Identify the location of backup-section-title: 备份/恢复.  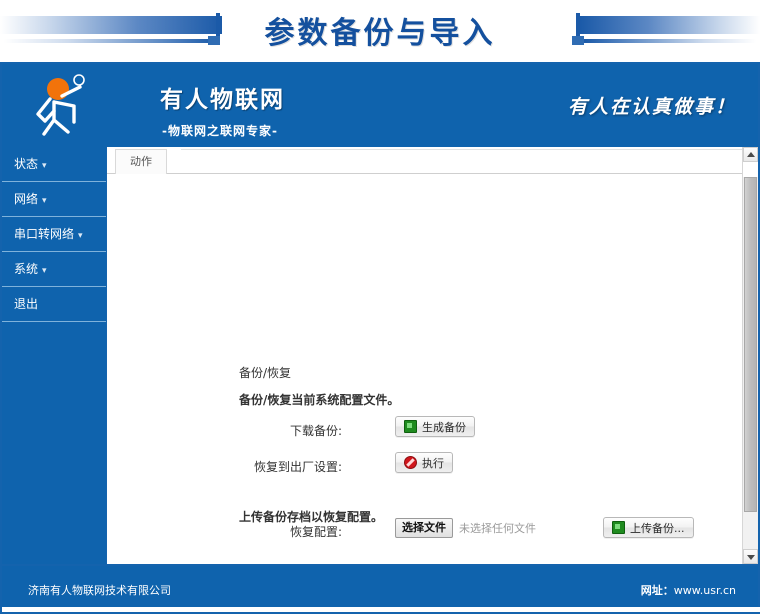
(265, 373).